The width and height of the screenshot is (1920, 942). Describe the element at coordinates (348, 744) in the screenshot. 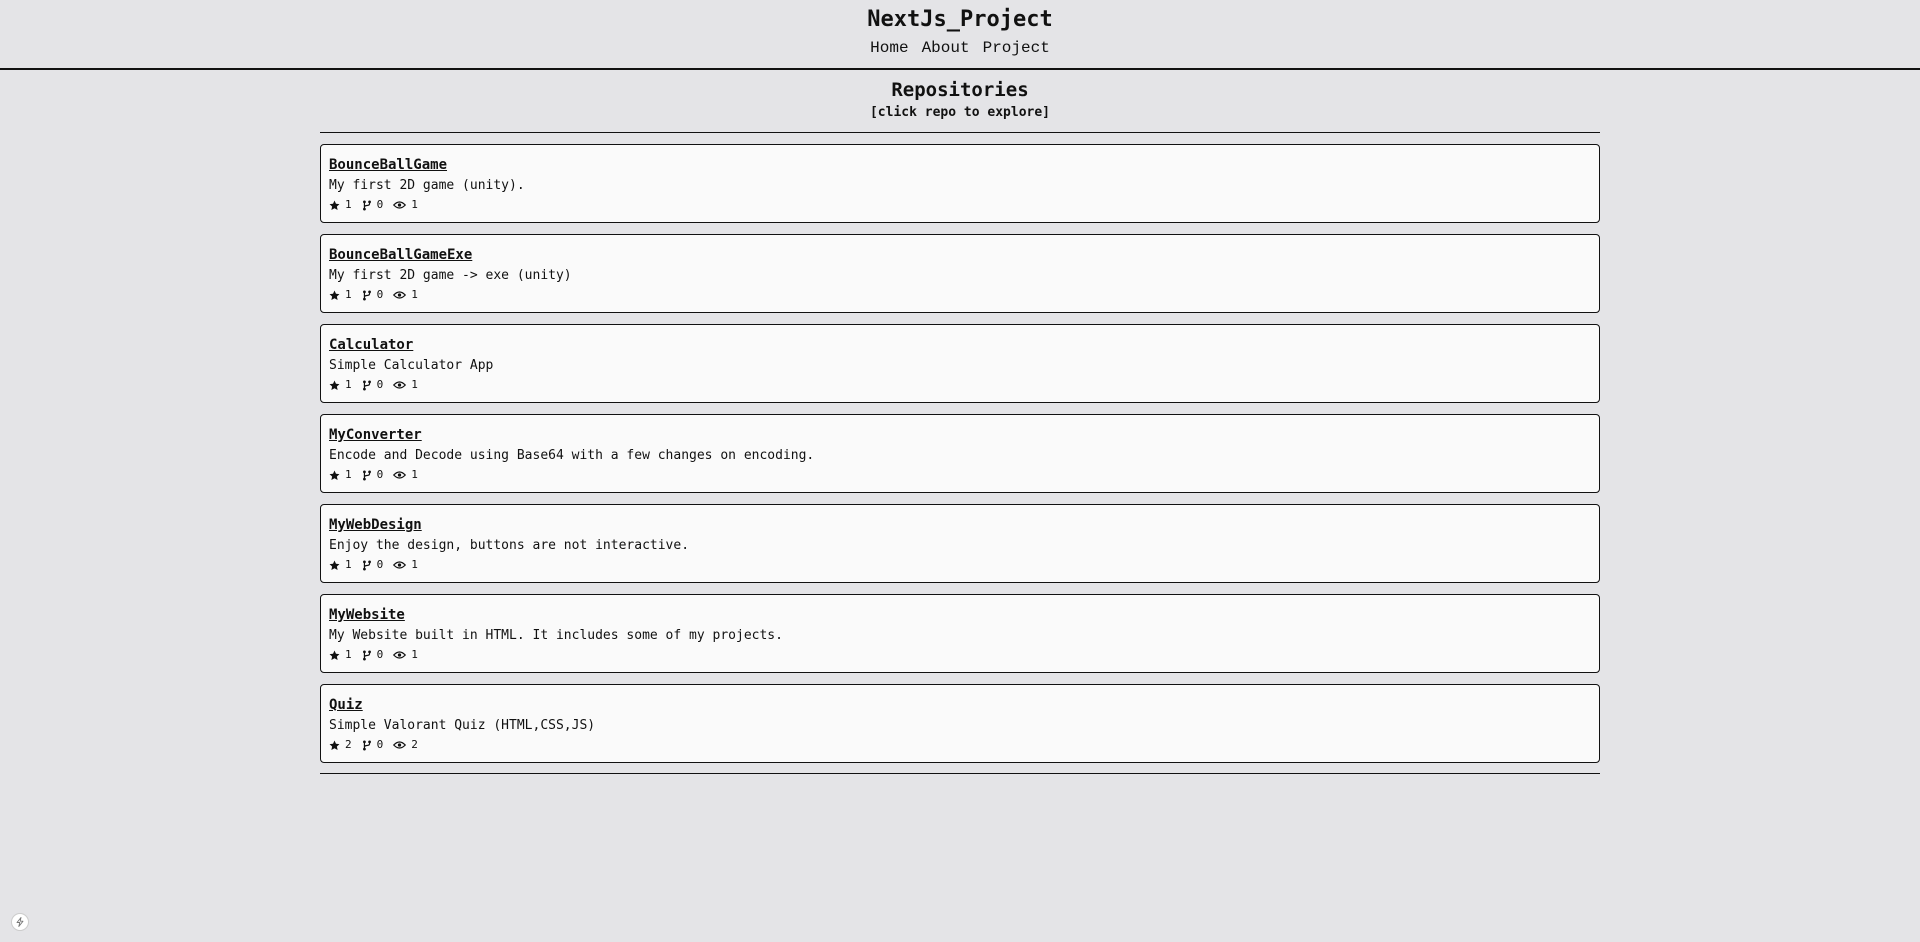

I see `repo-stars-count: 2` at that location.